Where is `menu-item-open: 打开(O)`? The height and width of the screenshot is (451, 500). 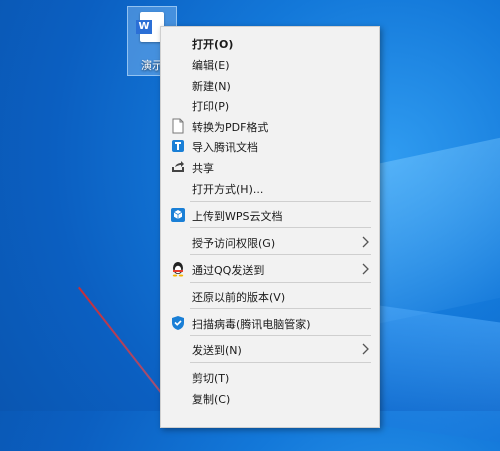
menu-item-open: 打开(O) is located at coordinates (270, 43).